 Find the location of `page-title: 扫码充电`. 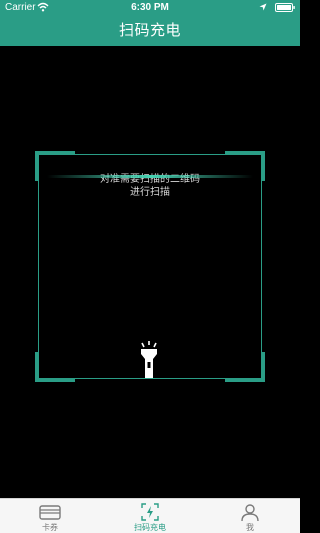

page-title: 扫码充电 is located at coordinates (149, 30).